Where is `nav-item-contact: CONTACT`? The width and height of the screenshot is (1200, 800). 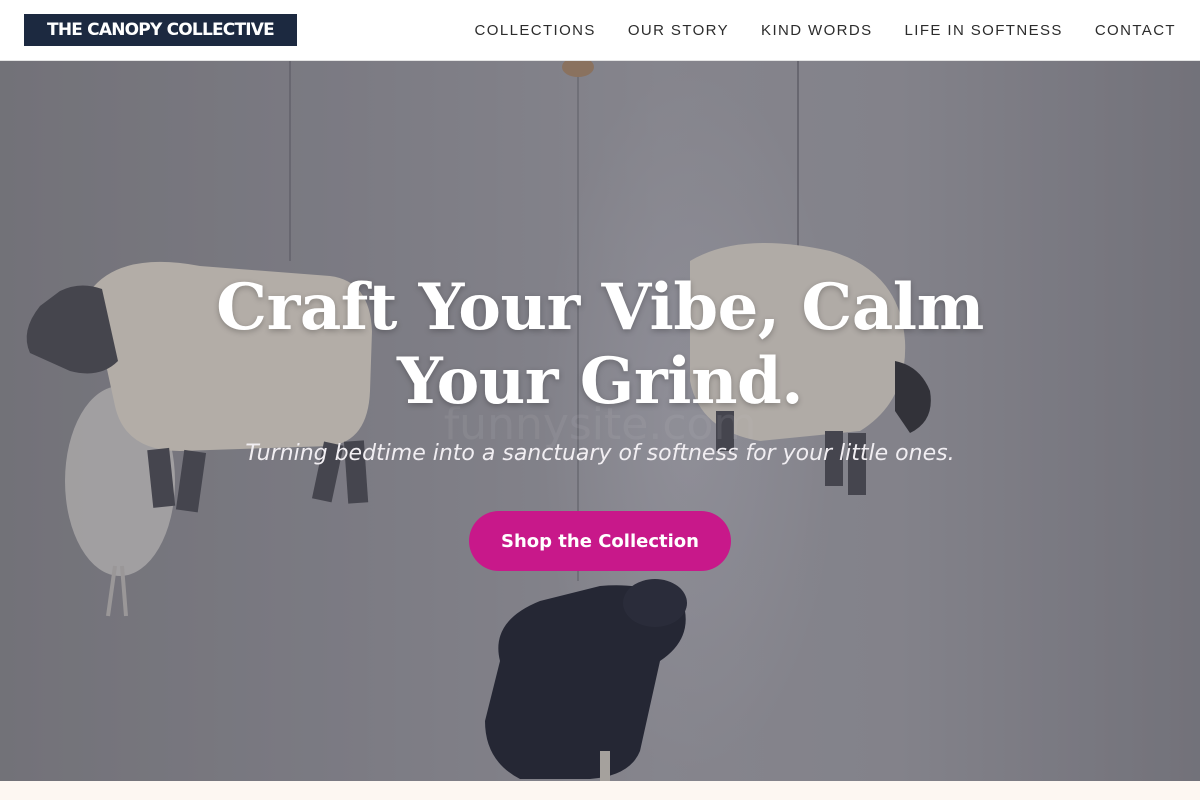
nav-item-contact: CONTACT is located at coordinates (1135, 30).